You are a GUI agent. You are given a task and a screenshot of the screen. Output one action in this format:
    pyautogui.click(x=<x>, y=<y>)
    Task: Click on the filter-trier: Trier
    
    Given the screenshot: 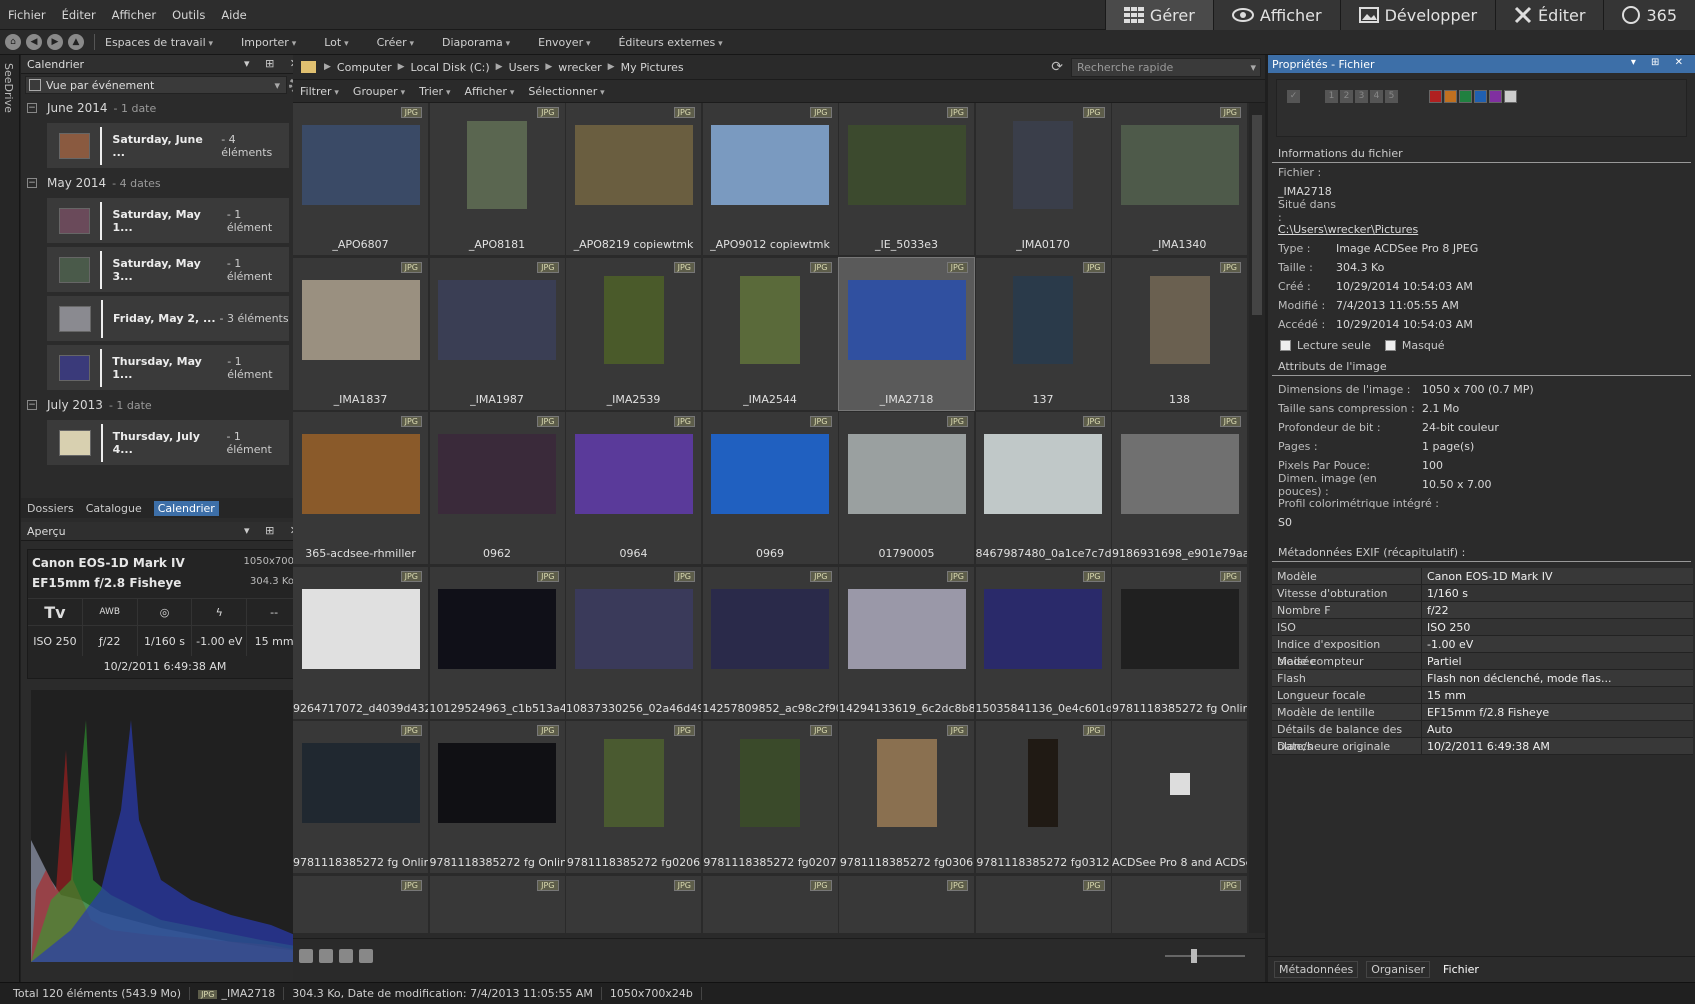 What is the action you would take?
    pyautogui.click(x=434, y=91)
    